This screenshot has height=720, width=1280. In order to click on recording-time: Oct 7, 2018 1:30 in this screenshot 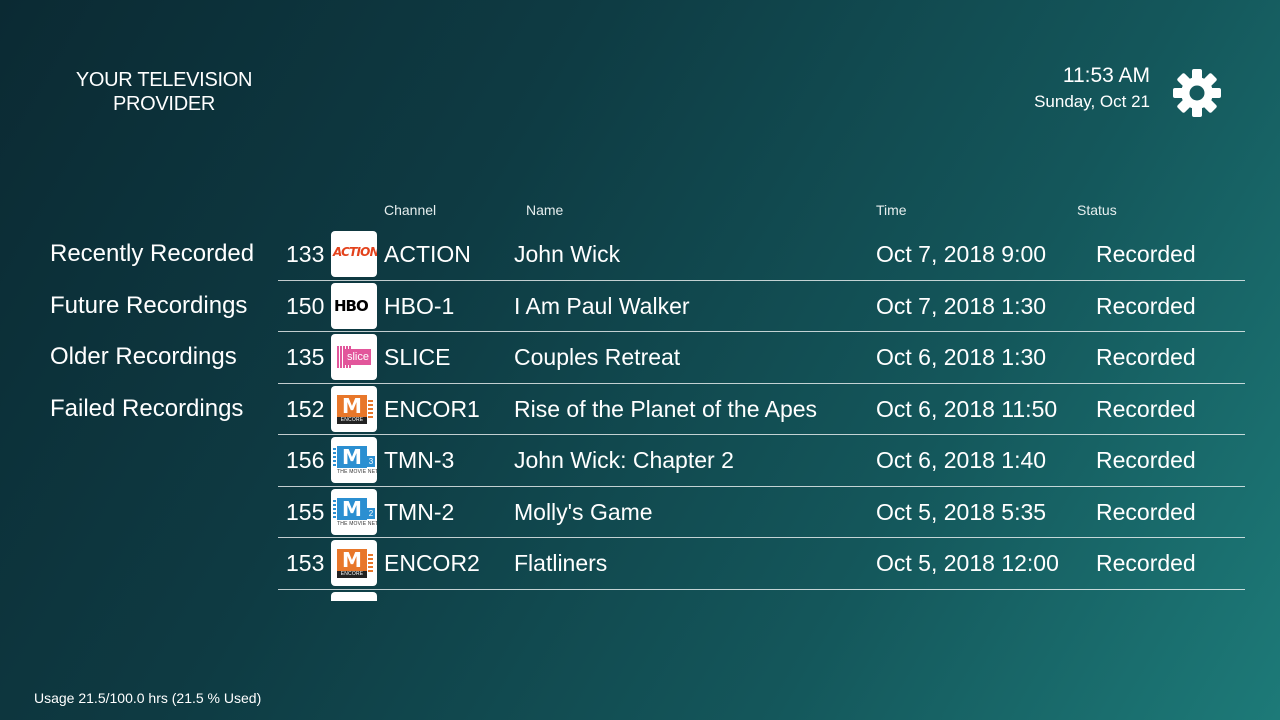, I will do `click(961, 305)`.